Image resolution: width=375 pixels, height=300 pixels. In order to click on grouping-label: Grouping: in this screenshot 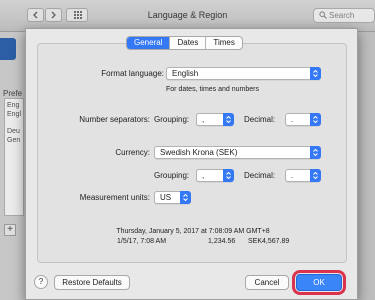, I will do `click(172, 119)`.